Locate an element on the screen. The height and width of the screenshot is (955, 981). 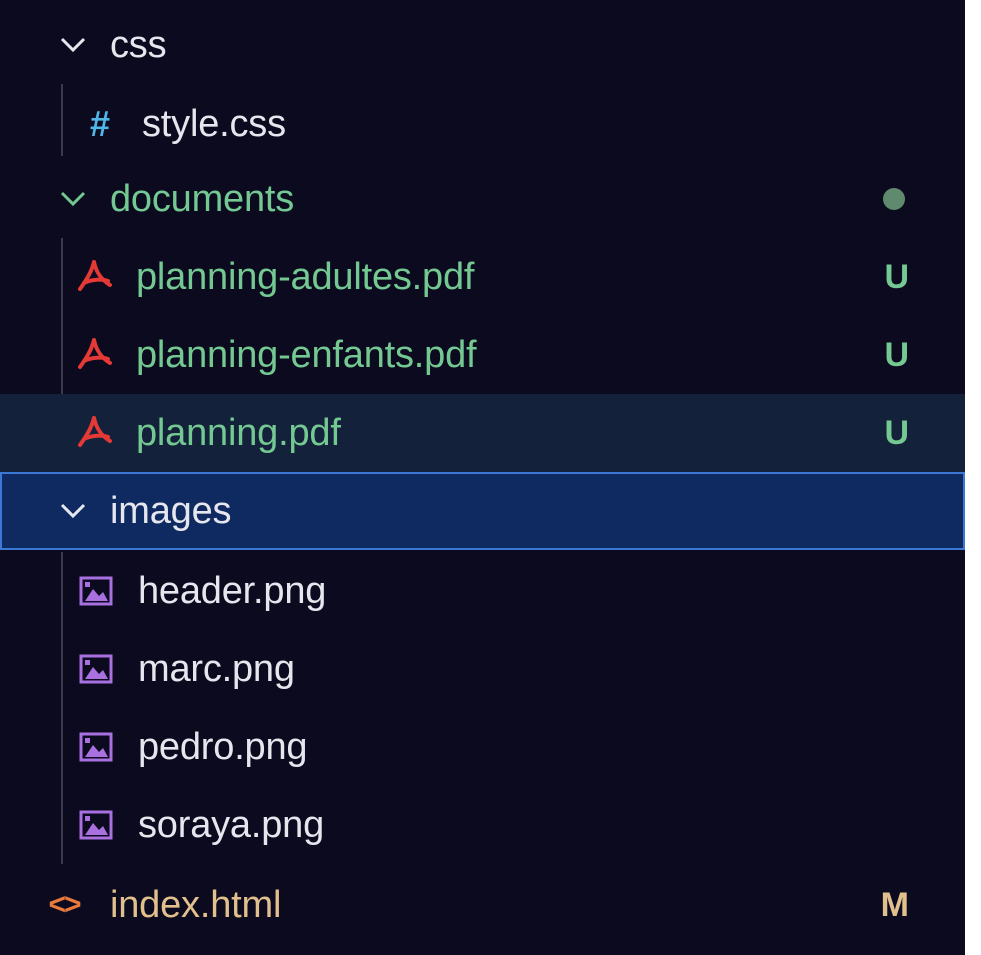
file-label: style.css is located at coordinates (214, 123).